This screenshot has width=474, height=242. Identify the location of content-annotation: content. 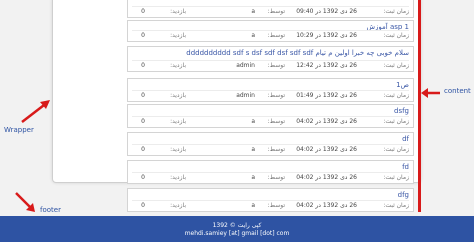
(457, 91).